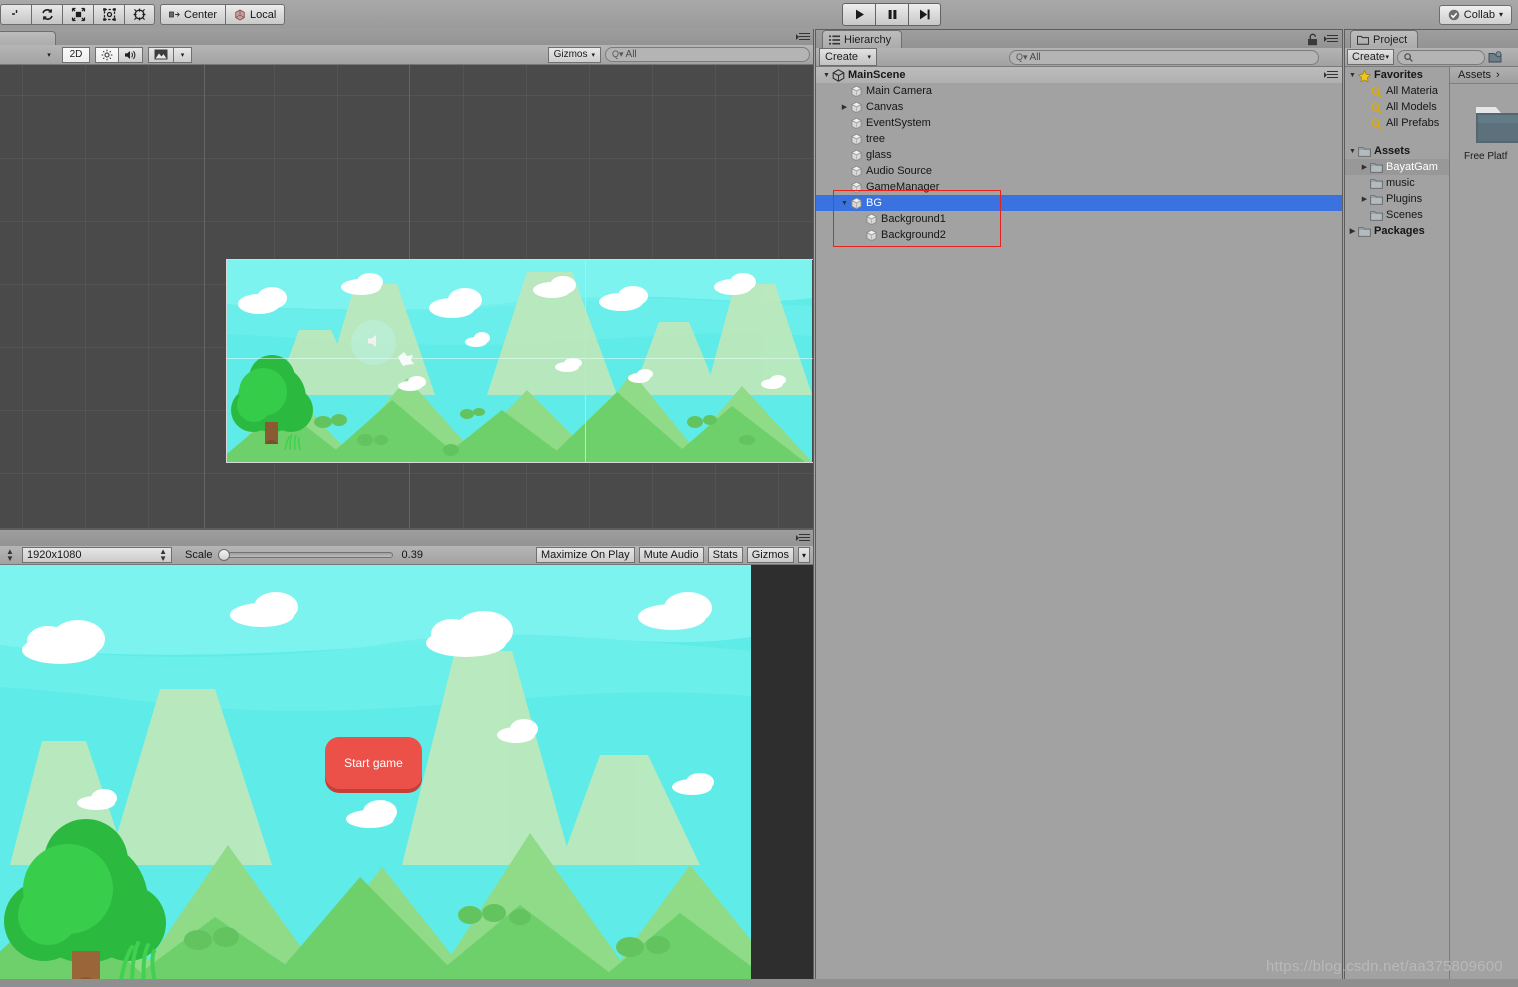 This screenshot has width=1518, height=987. I want to click on project-item-assets: Assets, so click(1397, 151).